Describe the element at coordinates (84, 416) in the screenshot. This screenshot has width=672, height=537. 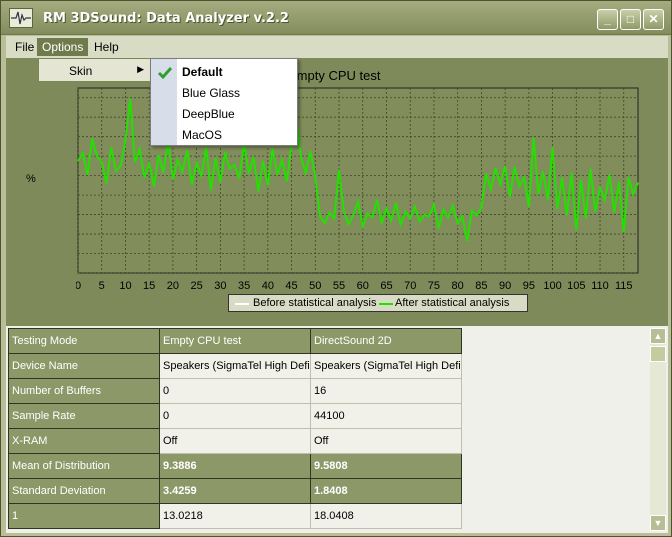
I see `row-label: Sample Rate` at that location.